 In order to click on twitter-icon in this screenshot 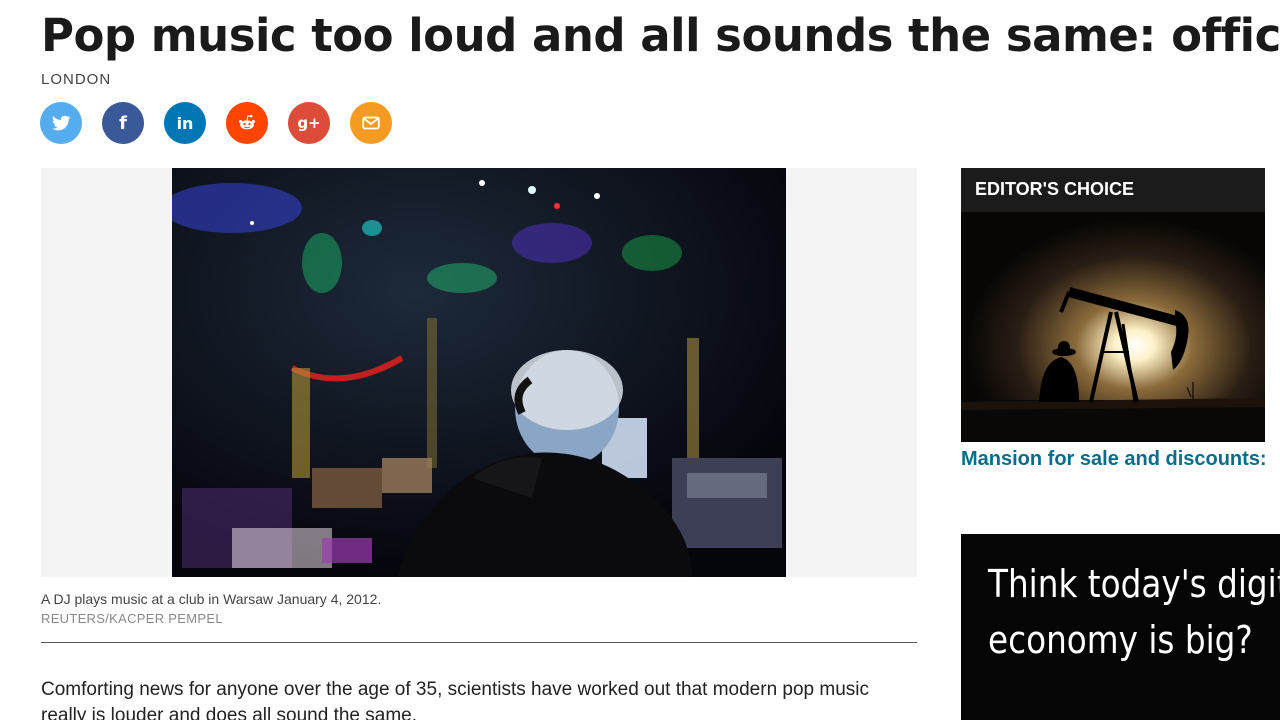, I will do `click(61, 123)`.